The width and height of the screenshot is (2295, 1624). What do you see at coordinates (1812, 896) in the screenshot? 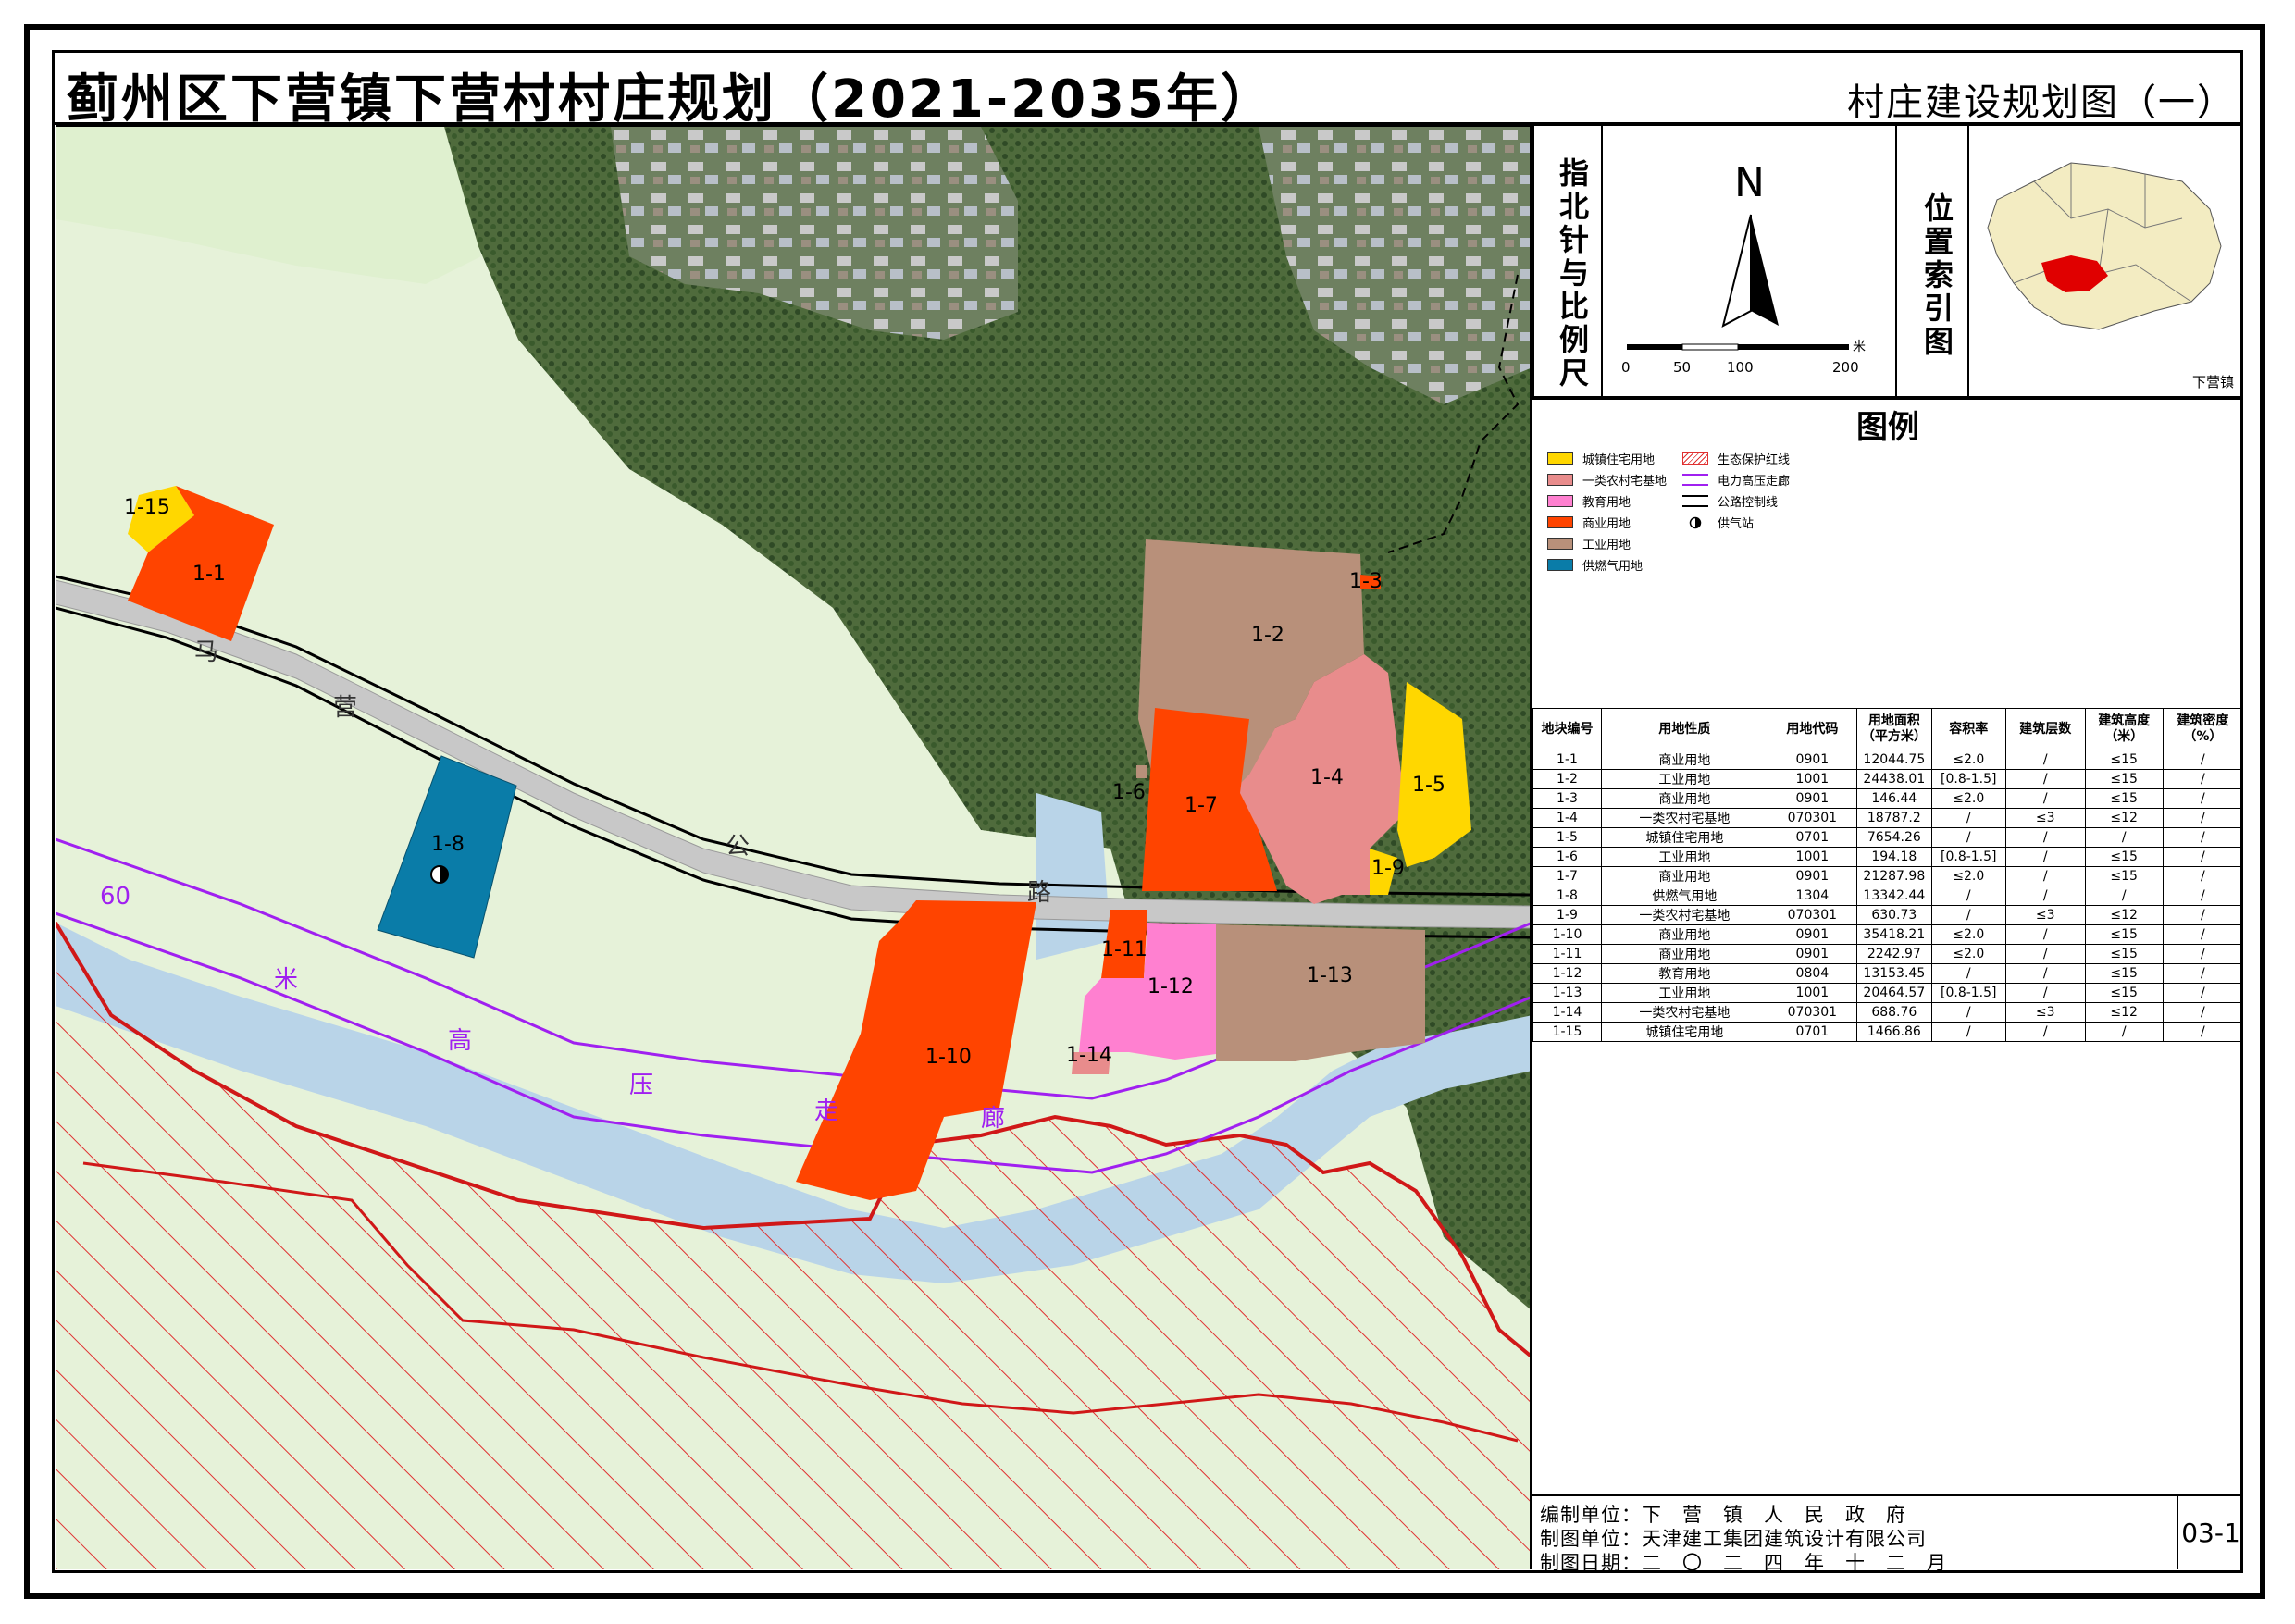
I see `table-cell: 1304` at bounding box center [1812, 896].